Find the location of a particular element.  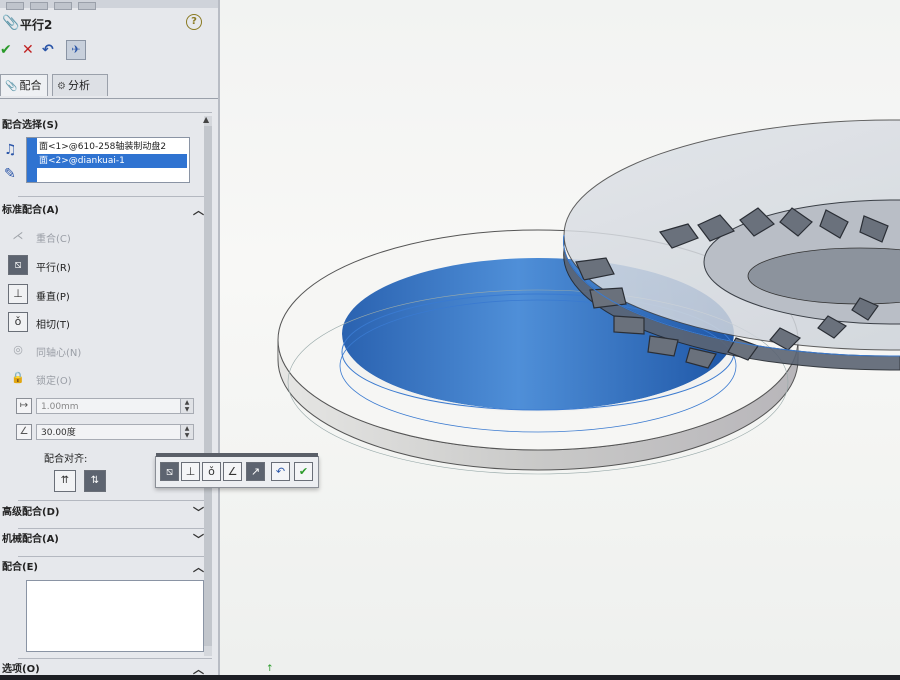

selection-item: 面<2>@diankuai-1 is located at coordinates (112, 161).